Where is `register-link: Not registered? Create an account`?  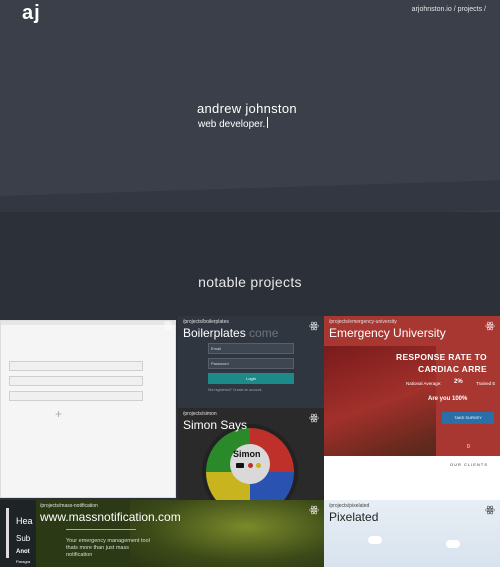 register-link: Not registered? Create an account is located at coordinates (235, 390).